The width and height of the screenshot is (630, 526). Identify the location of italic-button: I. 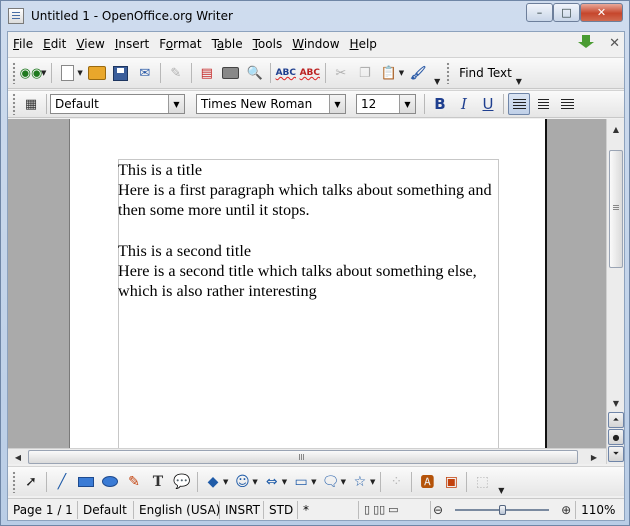
(464, 104).